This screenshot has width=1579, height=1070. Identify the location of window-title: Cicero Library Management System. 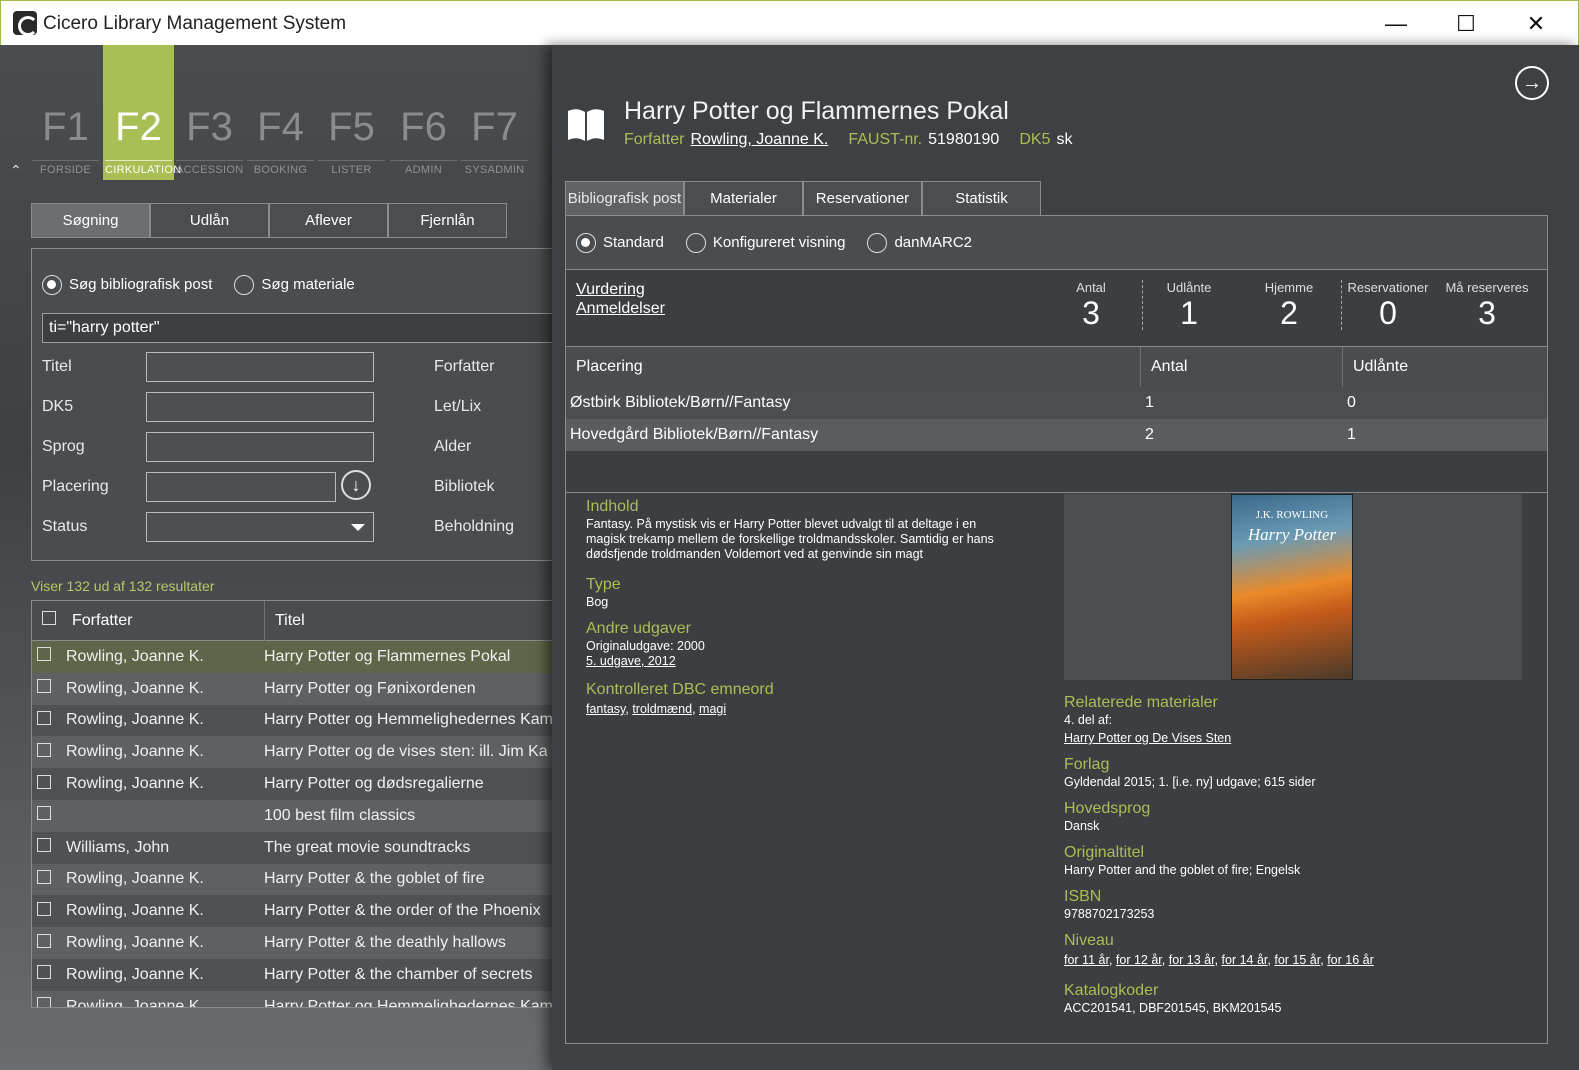
(195, 23).